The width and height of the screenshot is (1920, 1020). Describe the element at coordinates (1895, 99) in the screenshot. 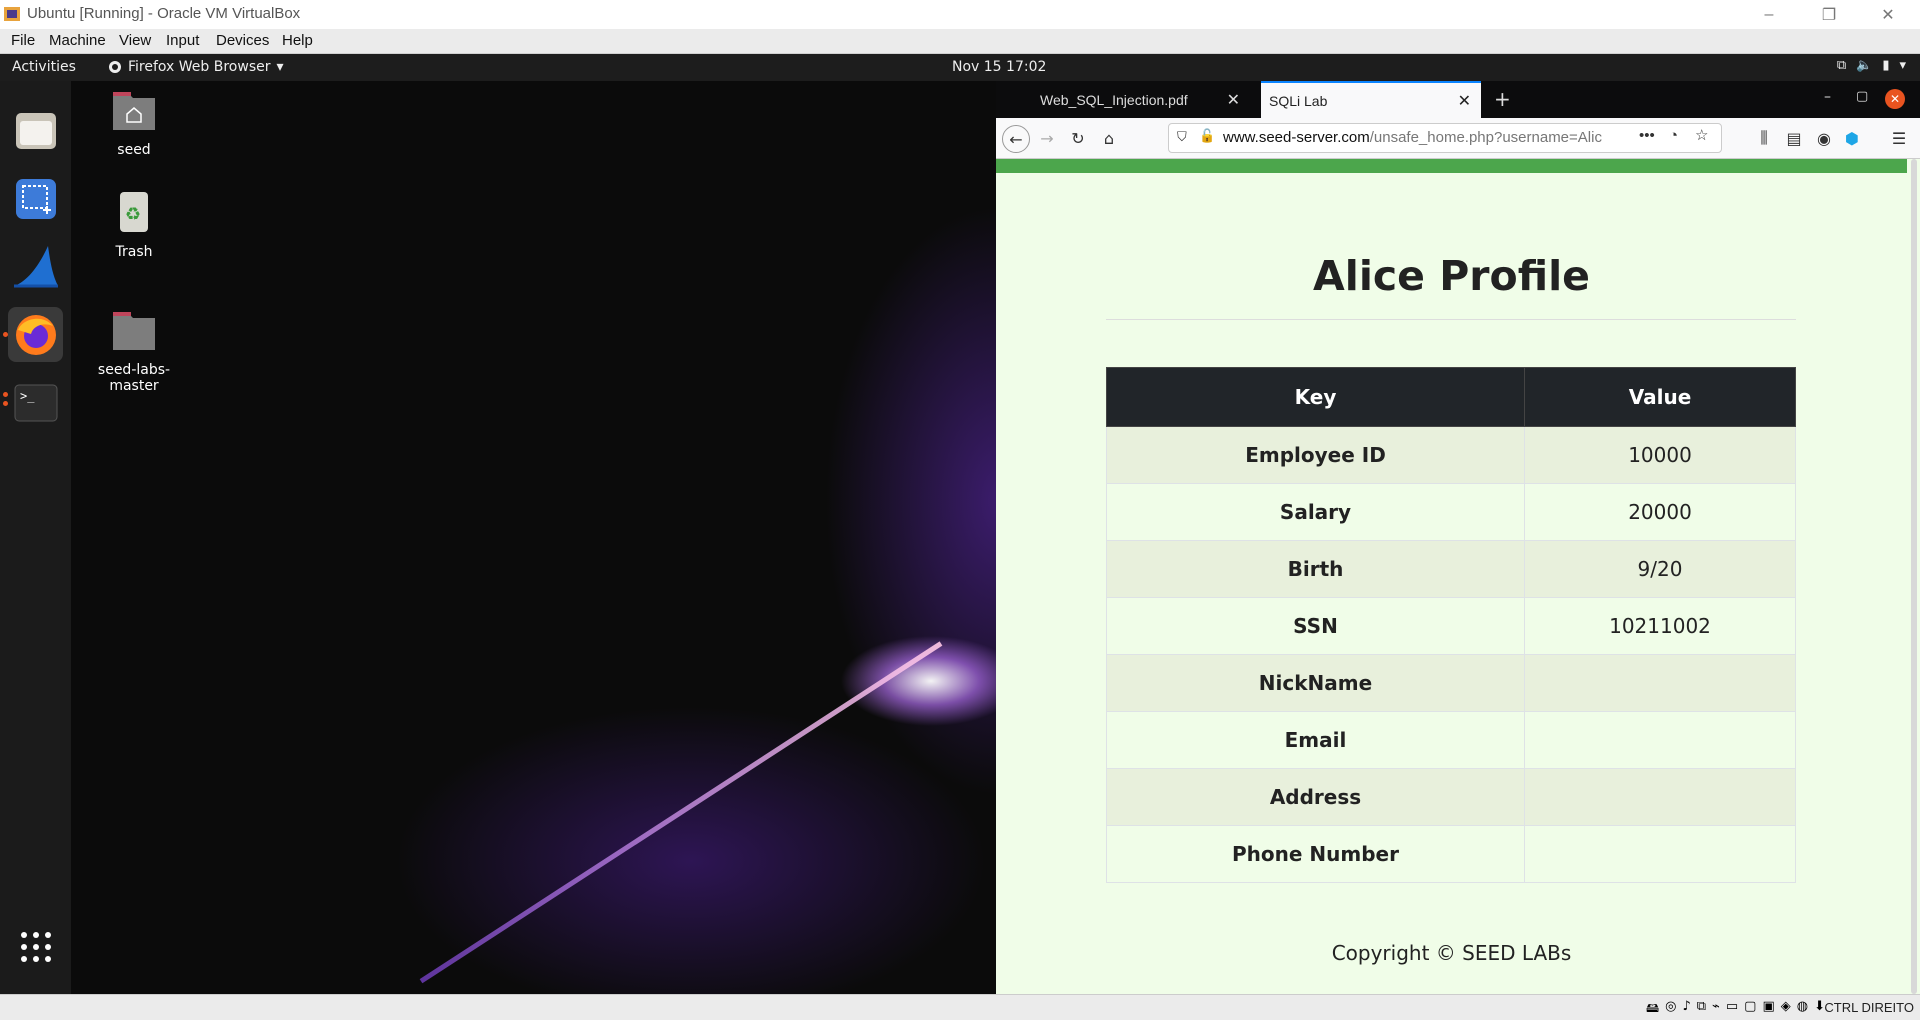

I see `window-close-button: ✕` at that location.